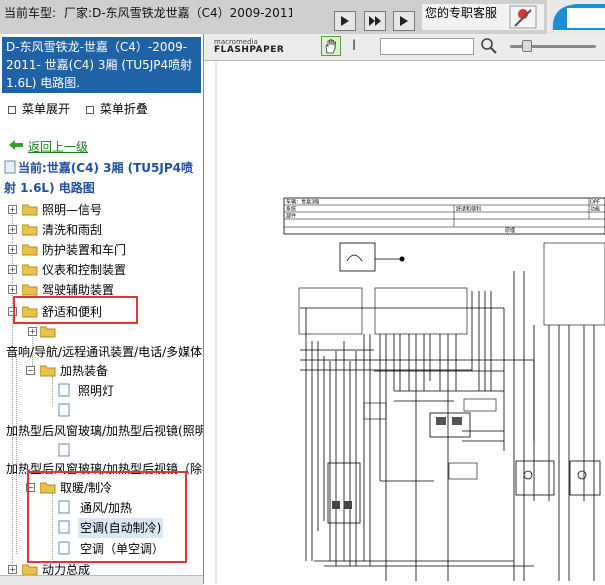  I want to click on collapse-menu-button: 菜单折叠, so click(124, 109).